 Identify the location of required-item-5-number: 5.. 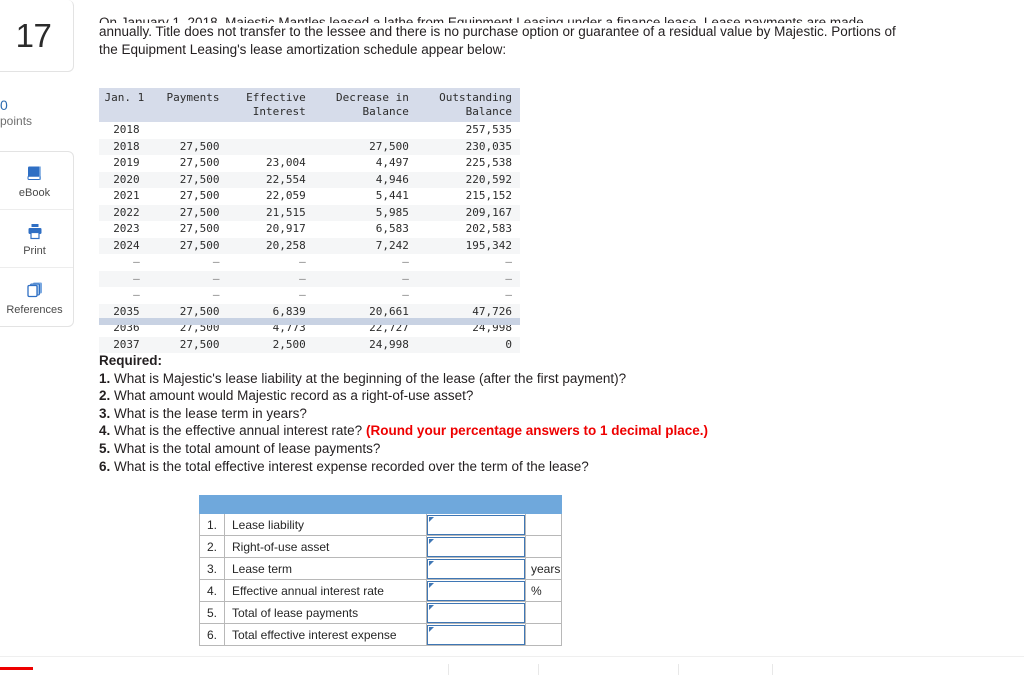
(105, 448).